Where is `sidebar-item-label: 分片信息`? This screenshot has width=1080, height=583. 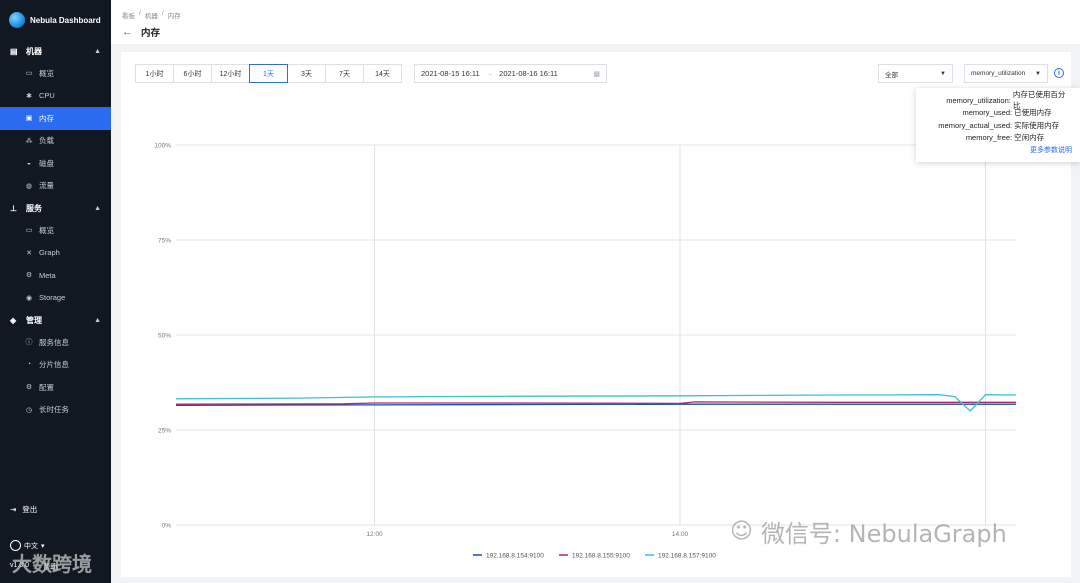 sidebar-item-label: 分片信息 is located at coordinates (54, 365).